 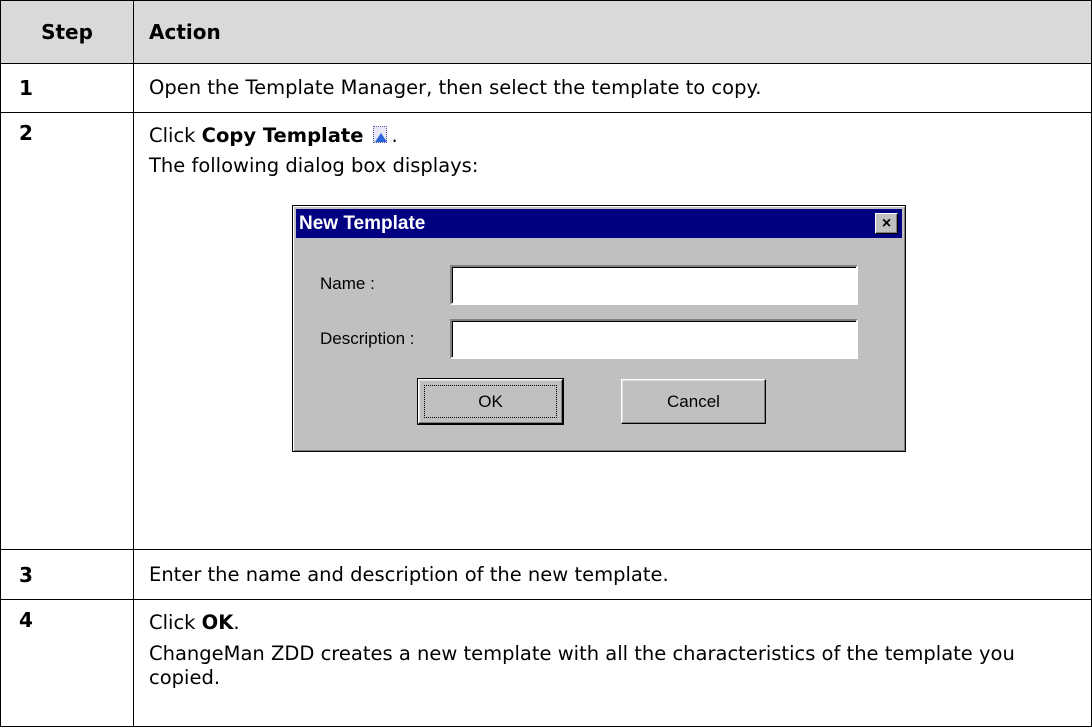 I want to click on step-number: 4, so click(x=67, y=663).